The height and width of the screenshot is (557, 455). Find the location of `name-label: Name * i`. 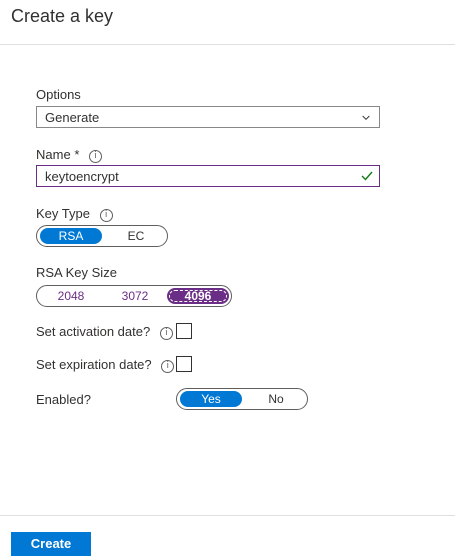

name-label: Name * i is located at coordinates (69, 155).